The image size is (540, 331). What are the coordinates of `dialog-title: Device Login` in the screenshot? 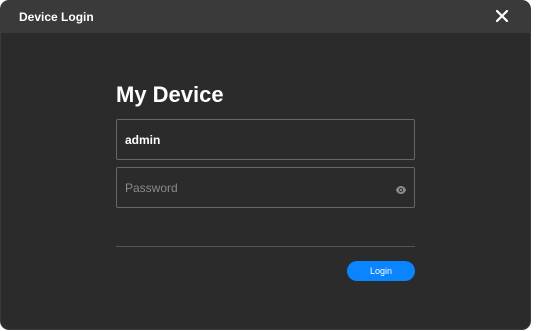 It's located at (56, 17).